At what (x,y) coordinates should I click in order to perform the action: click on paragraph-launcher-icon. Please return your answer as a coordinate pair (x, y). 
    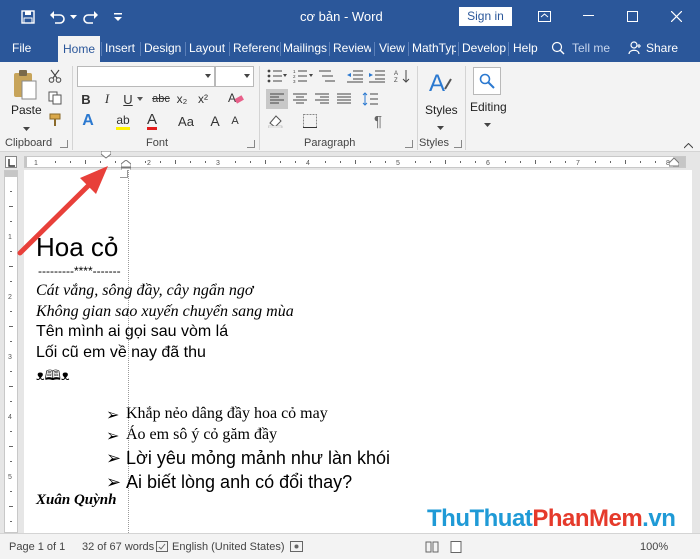
    Looking at the image, I should click on (409, 144).